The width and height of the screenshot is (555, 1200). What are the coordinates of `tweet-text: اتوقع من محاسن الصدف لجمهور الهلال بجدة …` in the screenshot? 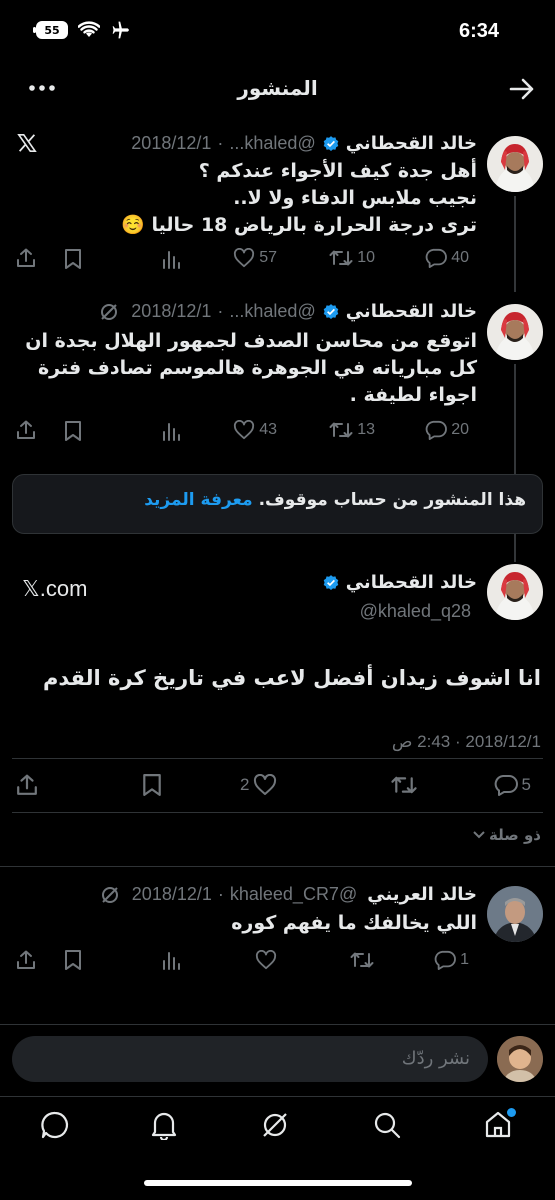 It's located at (251, 368).